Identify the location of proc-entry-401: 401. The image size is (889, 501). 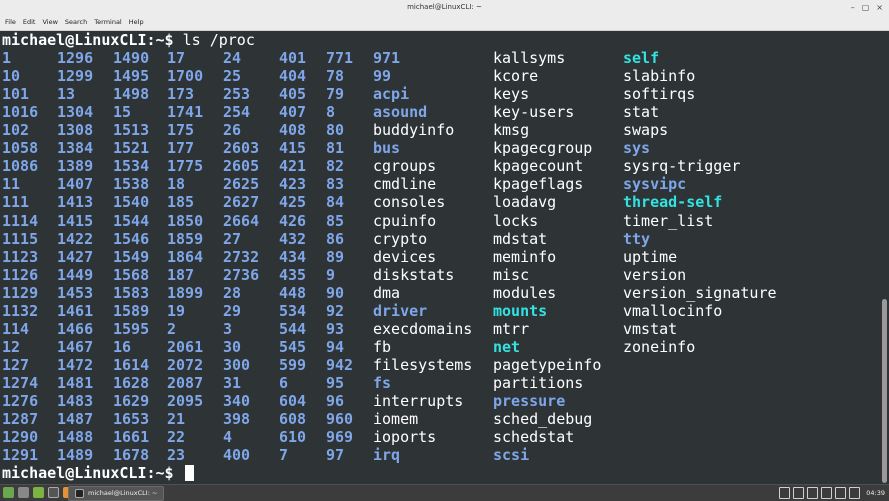
(293, 58).